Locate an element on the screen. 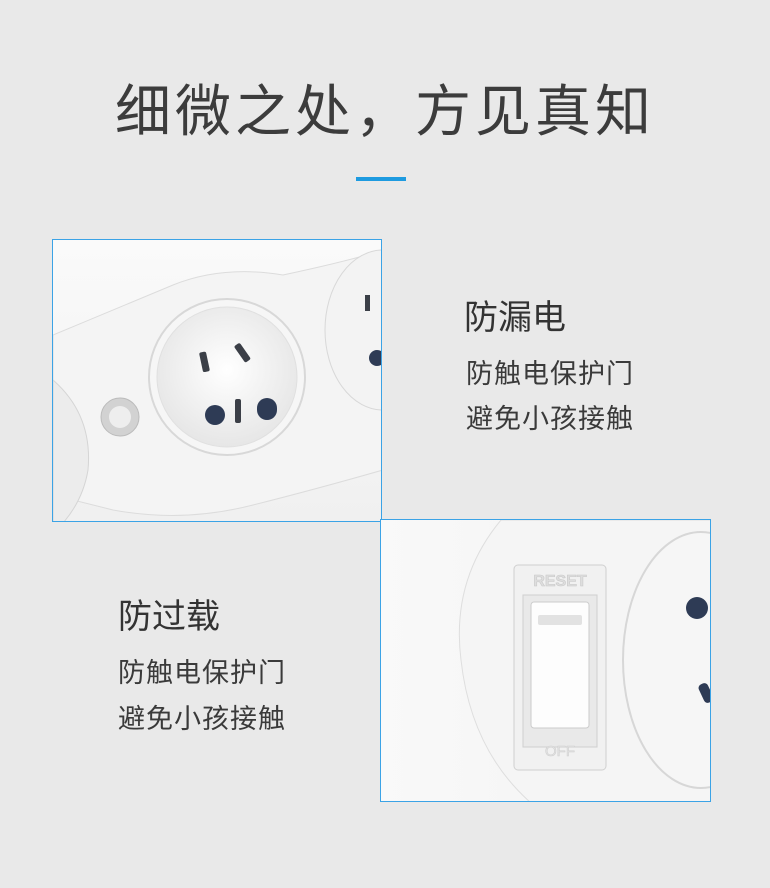  switch-photo: RESET OFF is located at coordinates (545, 660).